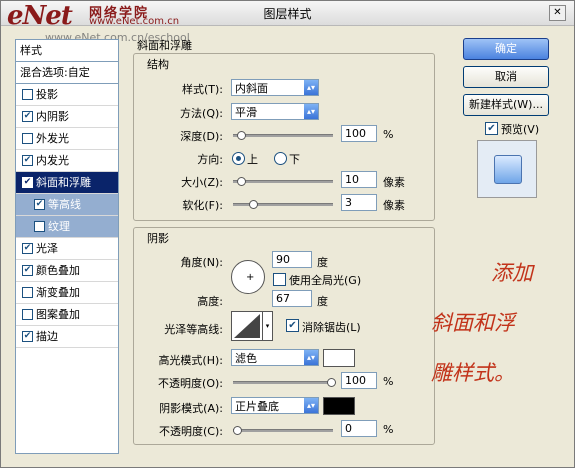 The height and width of the screenshot is (468, 575). Describe the element at coordinates (59, 226) in the screenshot. I see `style-item-label: 纹理` at that location.